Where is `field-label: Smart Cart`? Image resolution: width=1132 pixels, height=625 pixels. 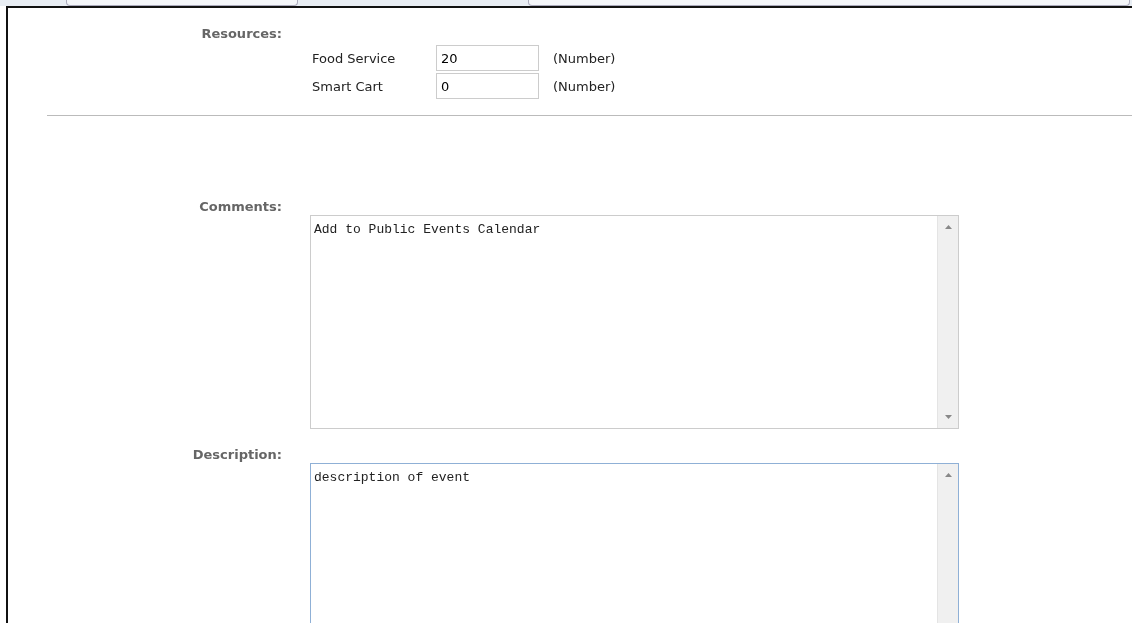 field-label: Smart Cart is located at coordinates (348, 86).